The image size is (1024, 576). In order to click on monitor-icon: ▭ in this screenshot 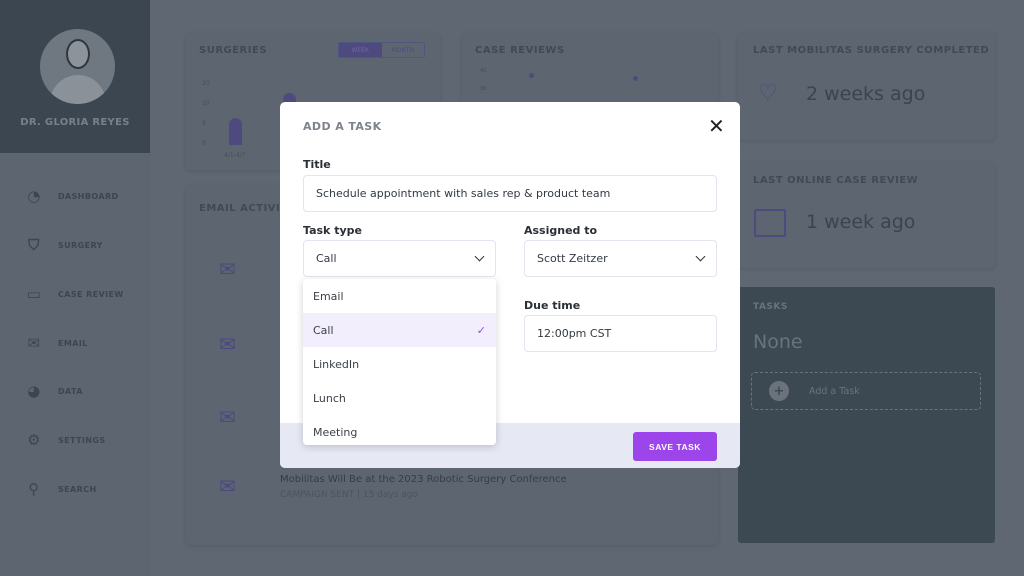, I will do `click(34, 294)`.